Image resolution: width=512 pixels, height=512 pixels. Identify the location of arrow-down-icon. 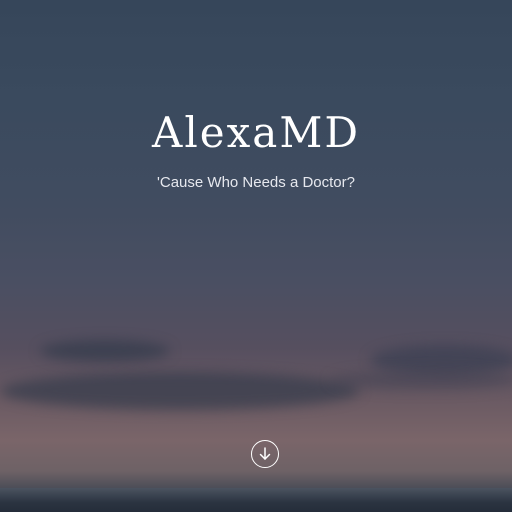
(265, 453).